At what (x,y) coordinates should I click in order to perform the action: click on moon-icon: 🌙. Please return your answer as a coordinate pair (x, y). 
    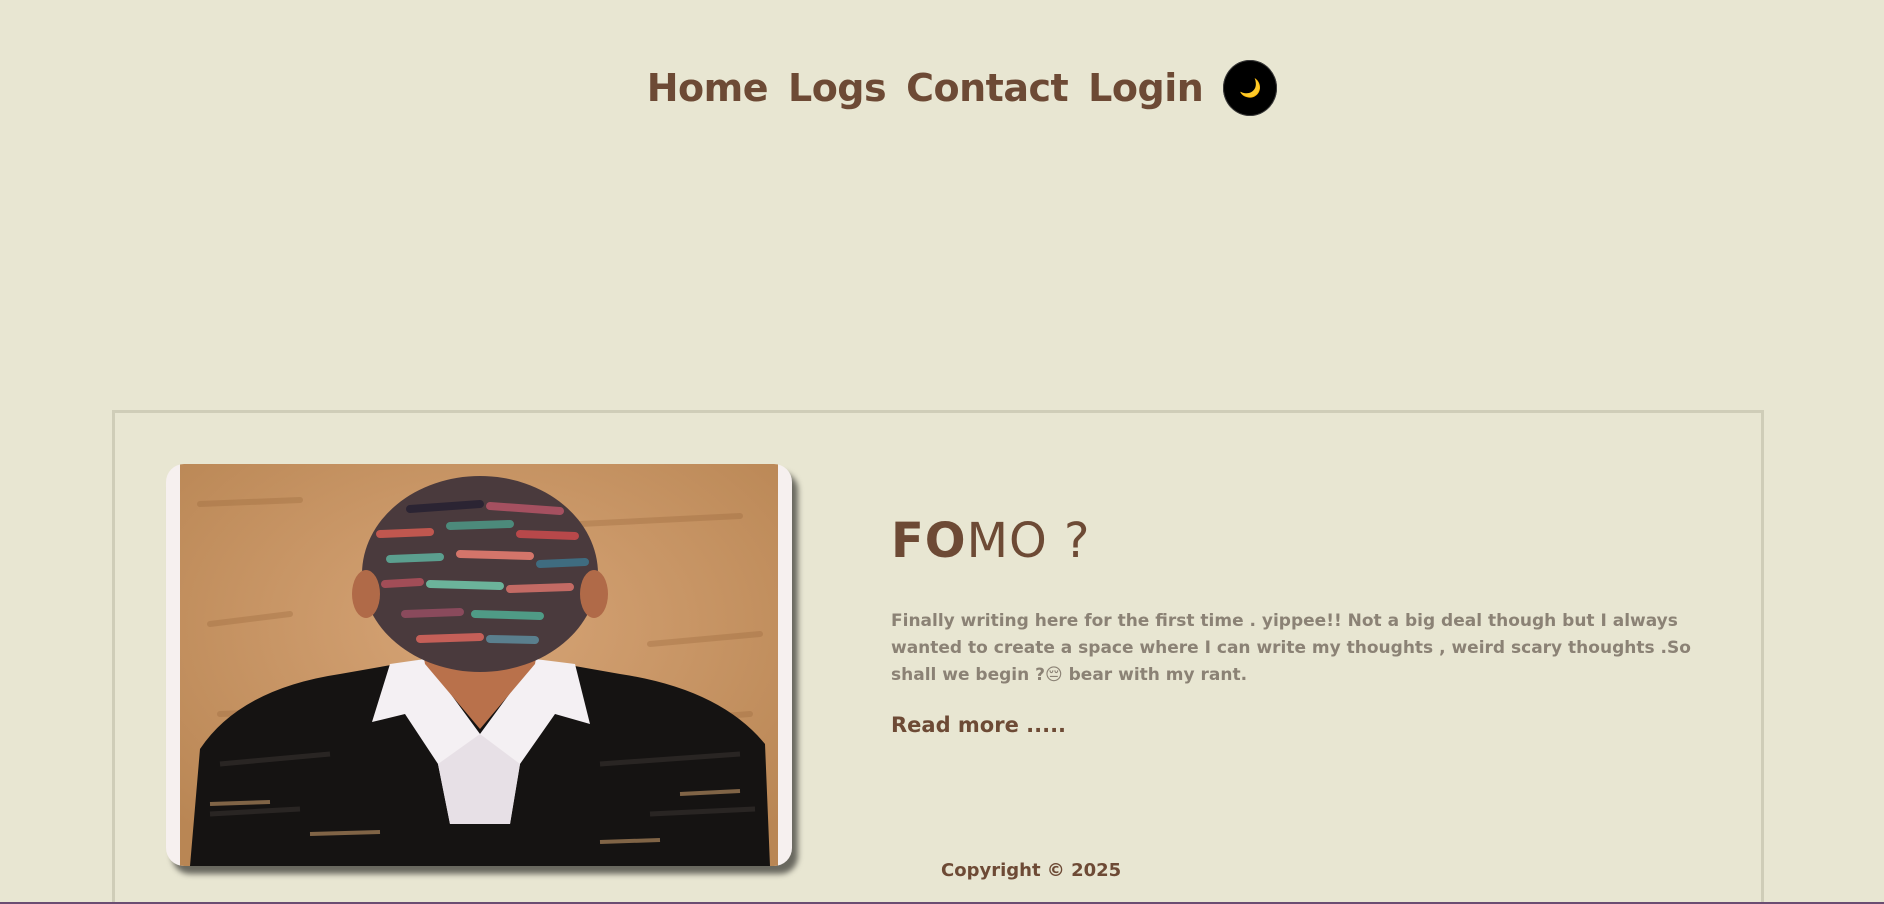
    Looking at the image, I should click on (1250, 88).